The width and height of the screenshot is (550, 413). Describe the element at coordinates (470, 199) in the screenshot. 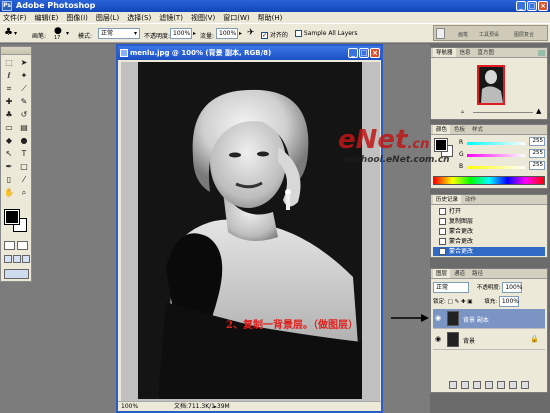

I see `tab-actions: 动作` at that location.